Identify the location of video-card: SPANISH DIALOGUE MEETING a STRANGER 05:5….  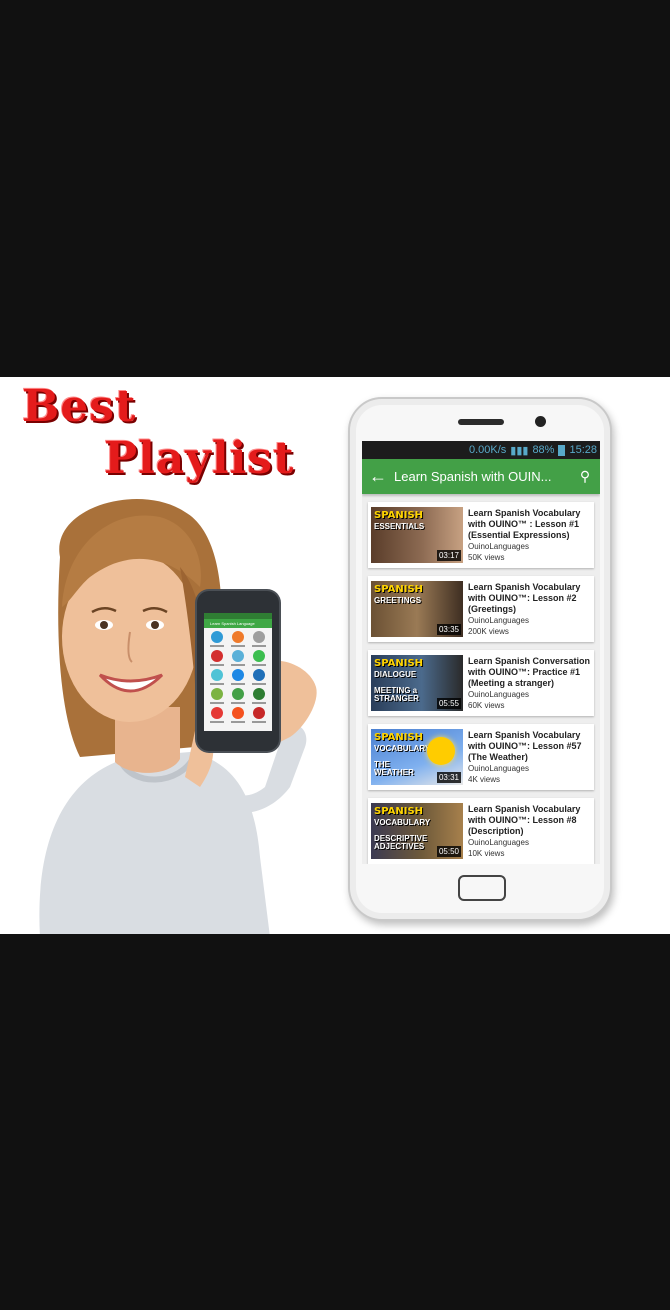
(481, 683).